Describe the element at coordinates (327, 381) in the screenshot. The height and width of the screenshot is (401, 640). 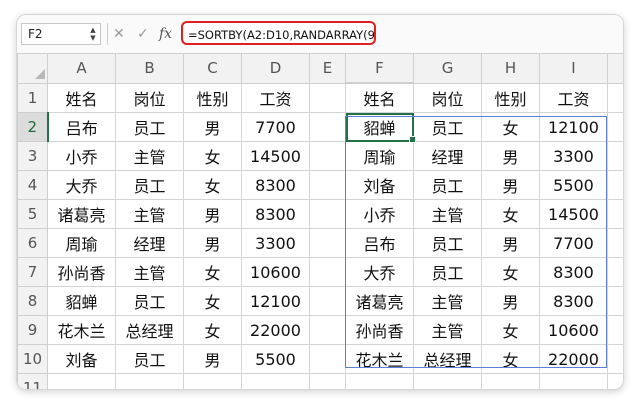
I see `cell-e11` at that location.